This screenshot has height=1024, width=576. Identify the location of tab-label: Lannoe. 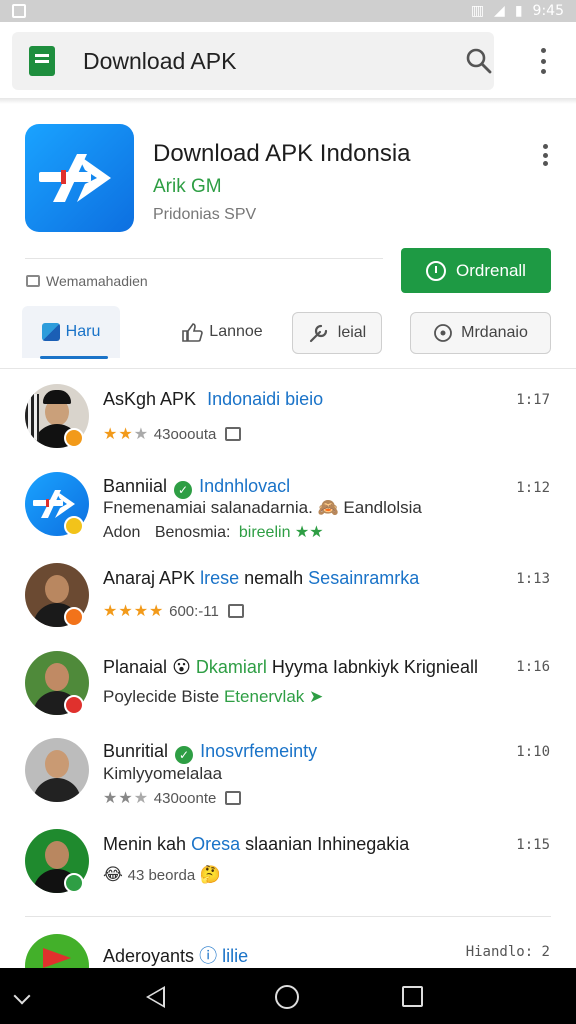
(236, 331).